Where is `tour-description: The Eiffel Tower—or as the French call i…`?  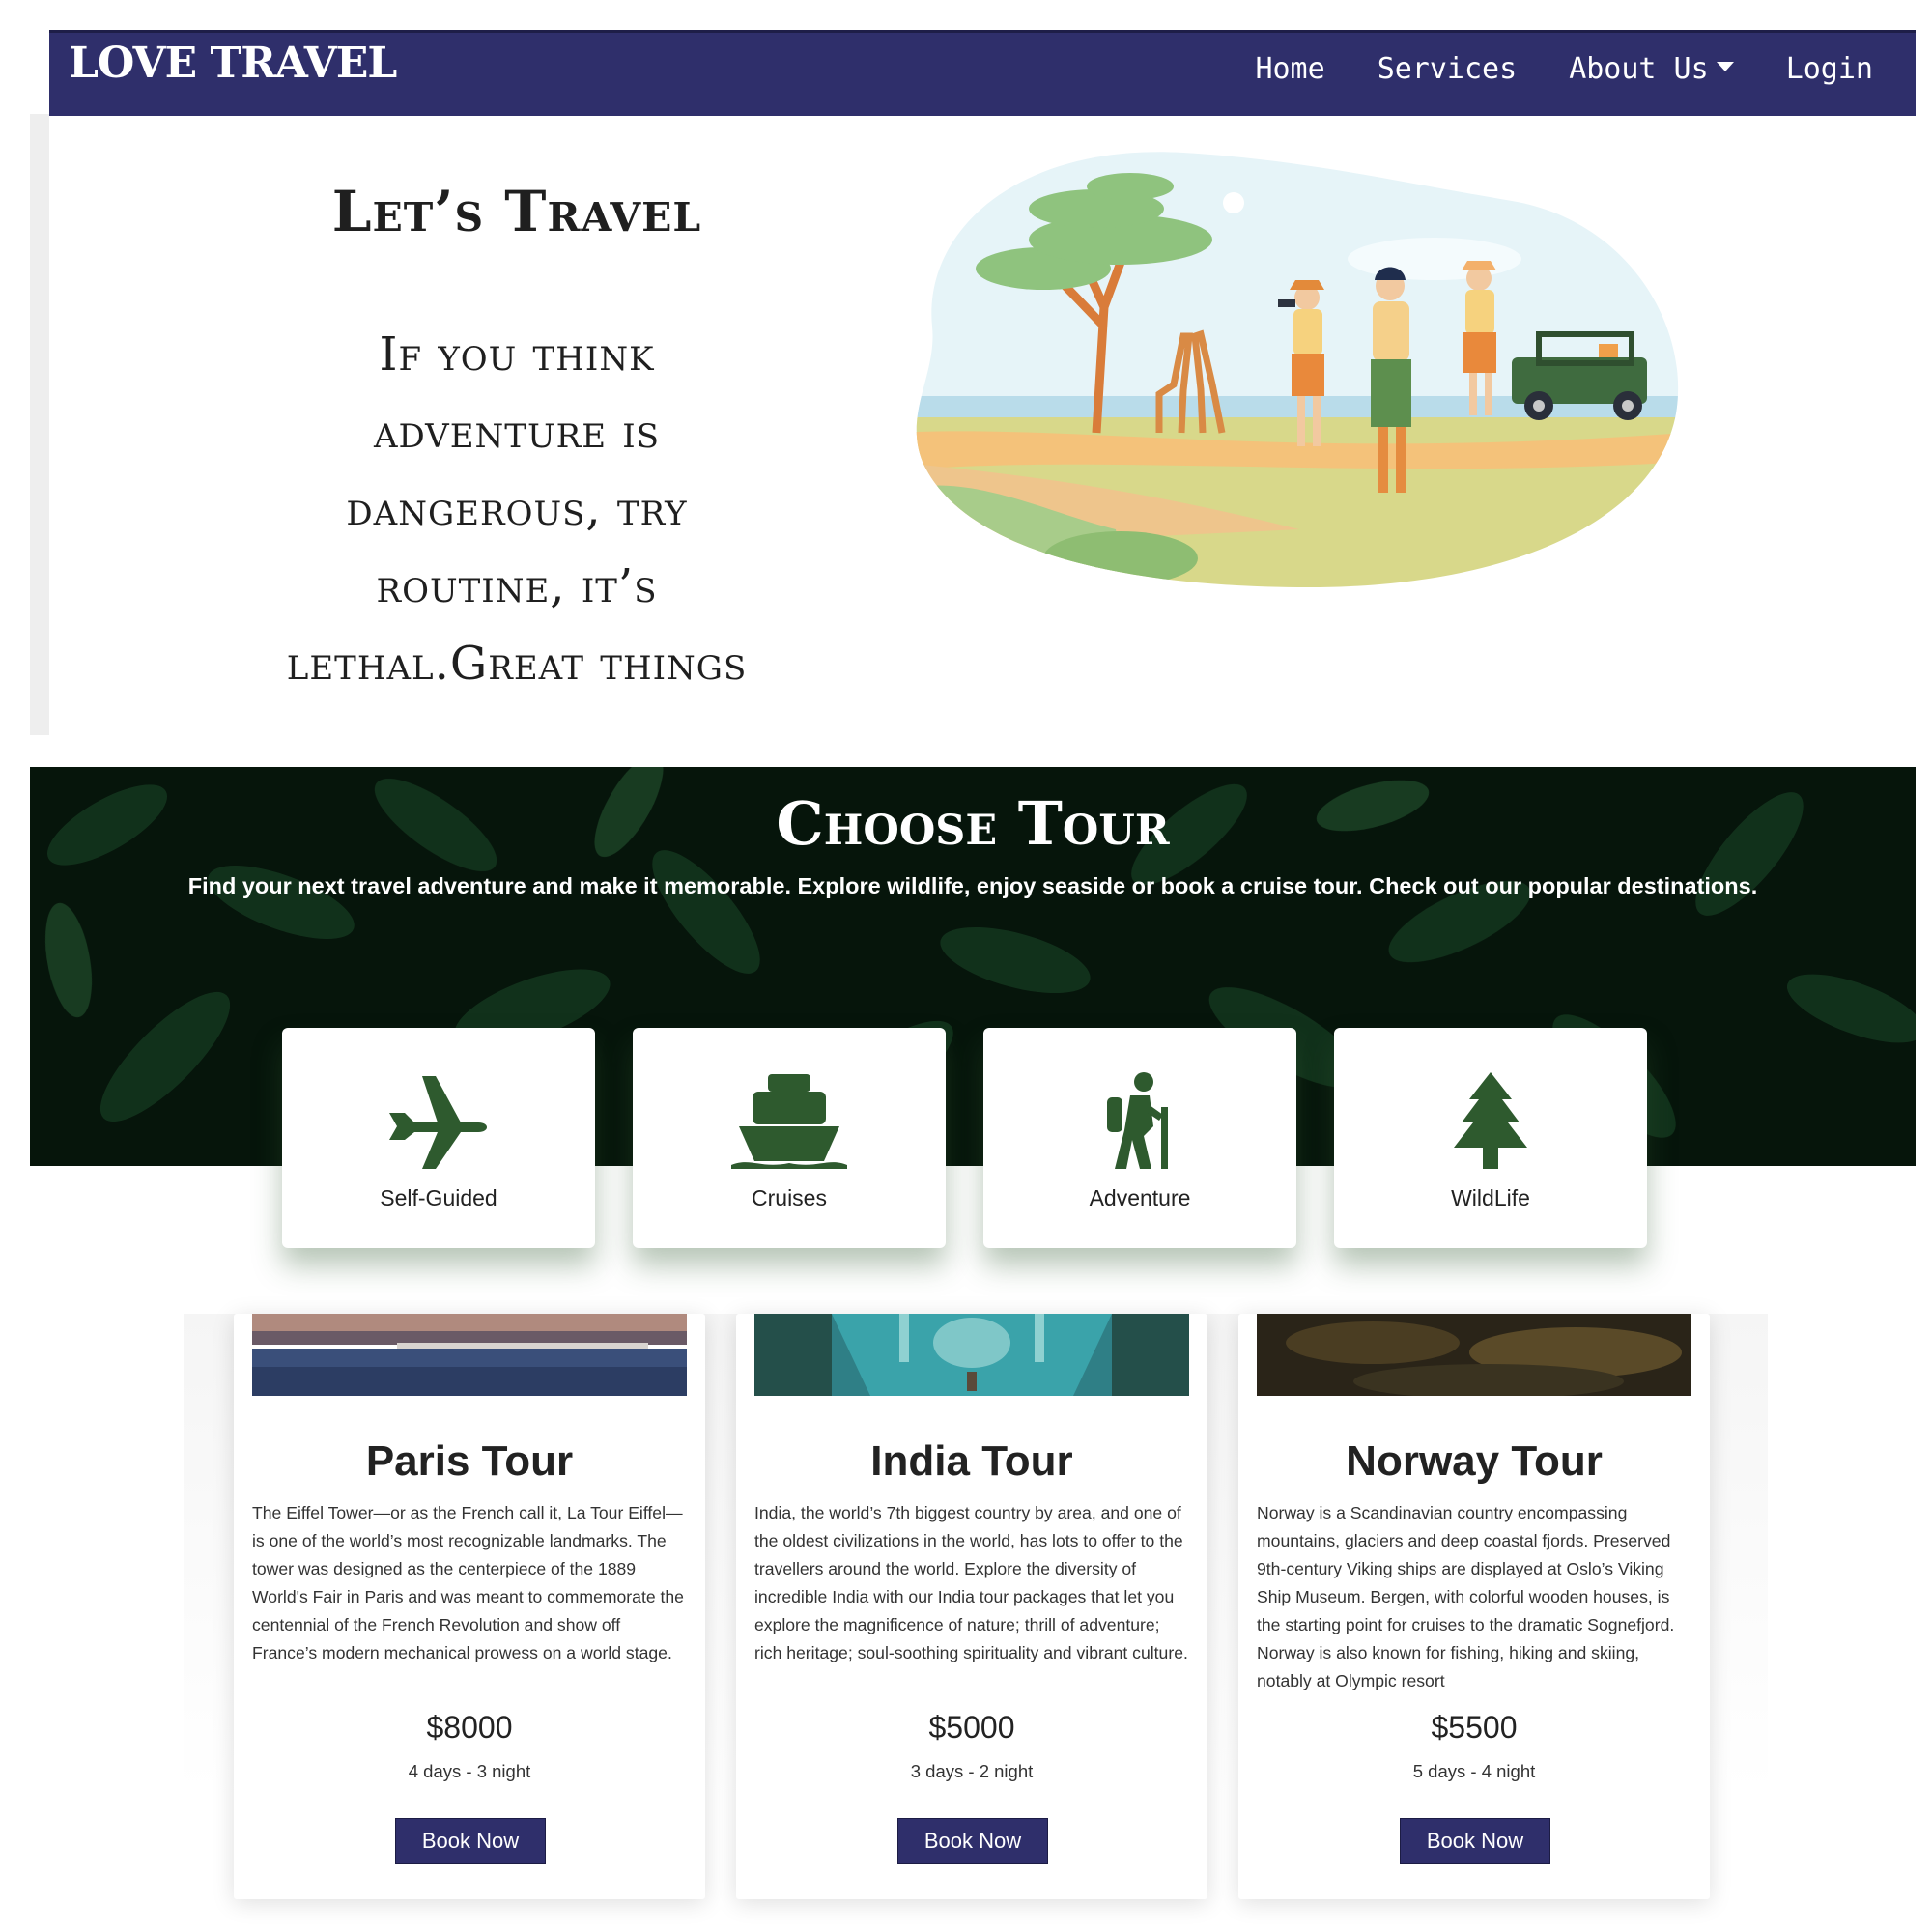
tour-description: The Eiffel Tower—or as the French call i… is located at coordinates (468, 1582).